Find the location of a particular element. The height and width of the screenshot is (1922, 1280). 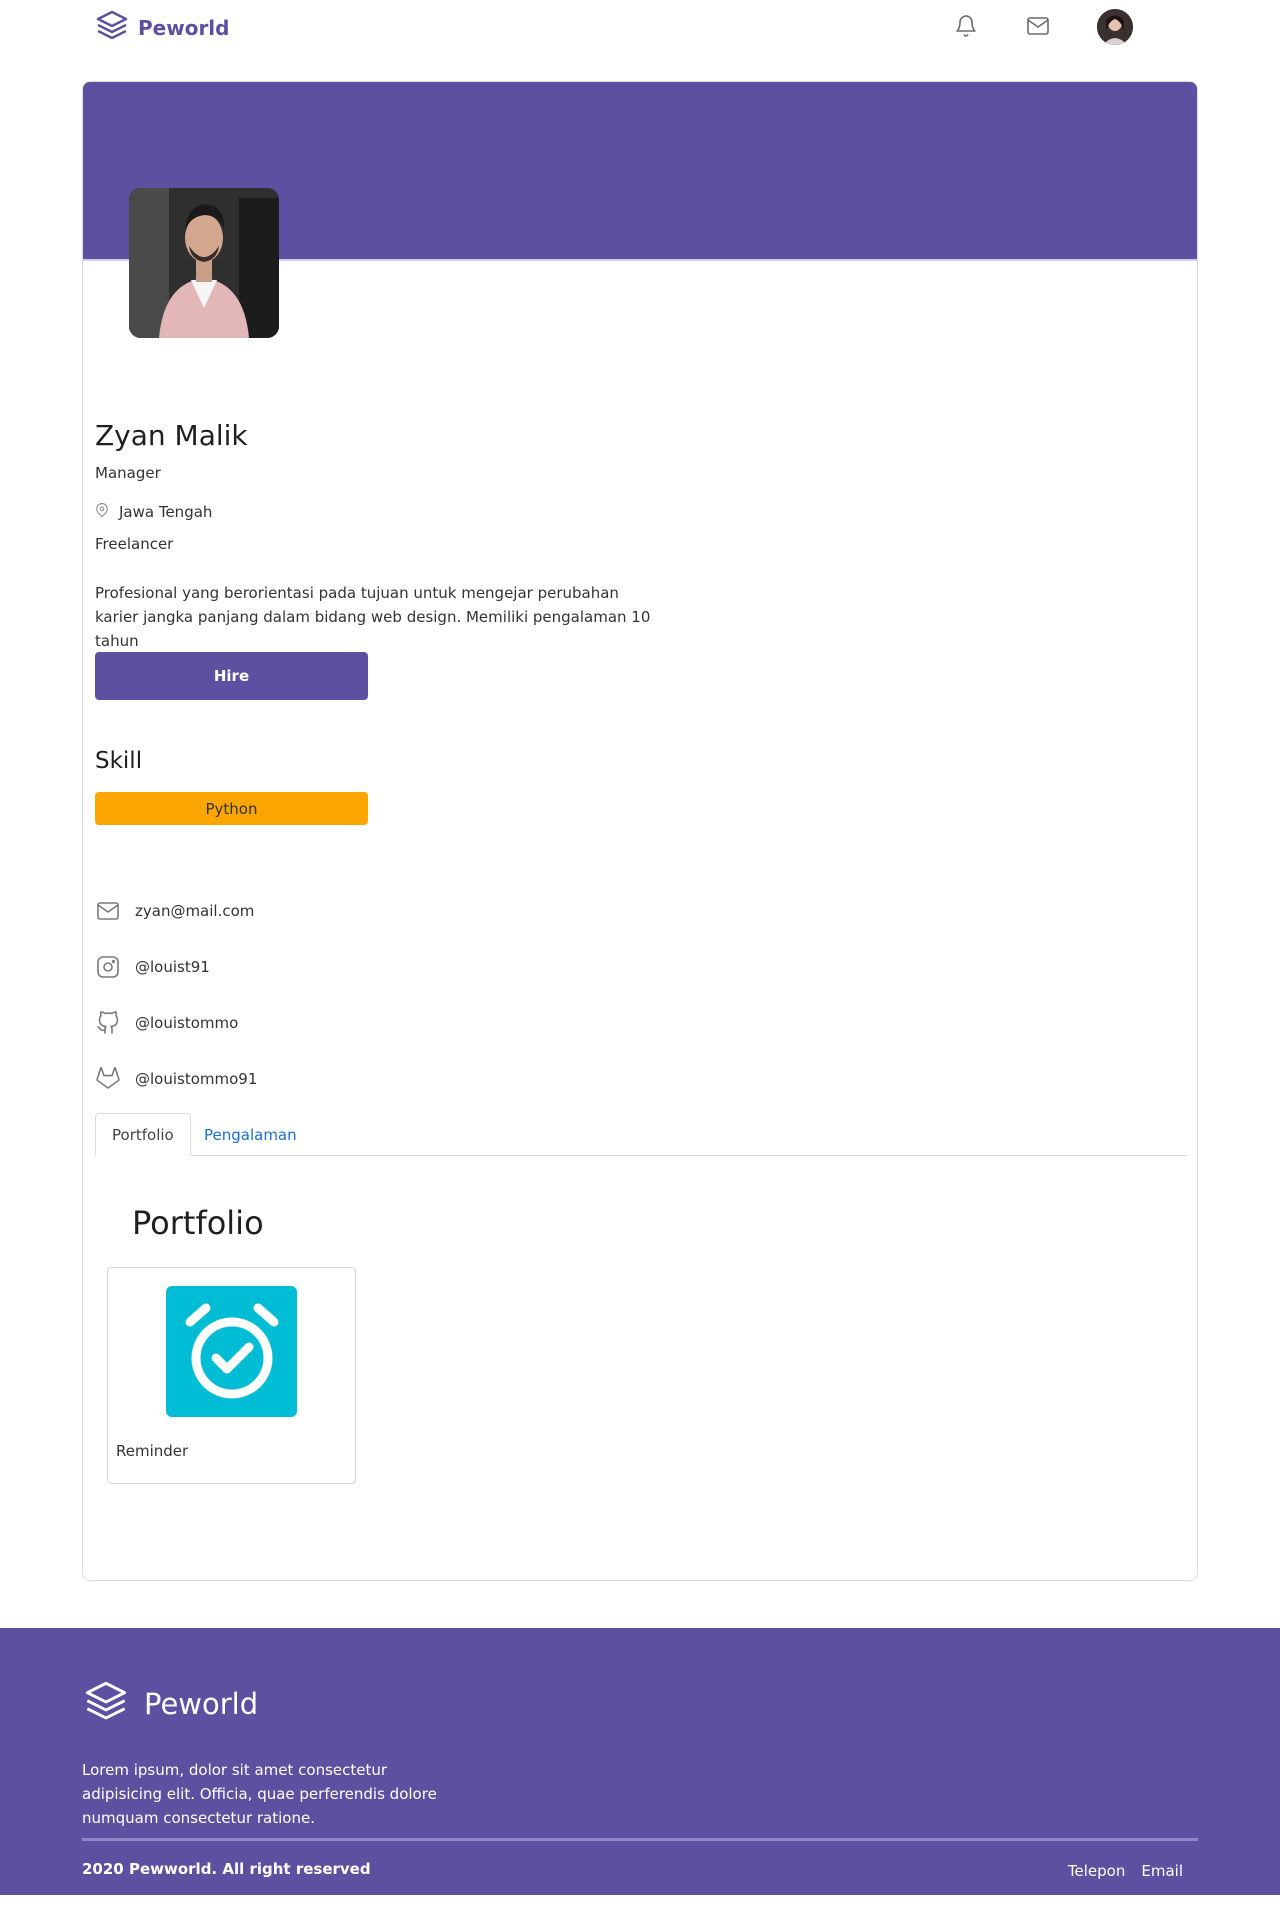

portfolio-title: Portfolio is located at coordinates (198, 1223).